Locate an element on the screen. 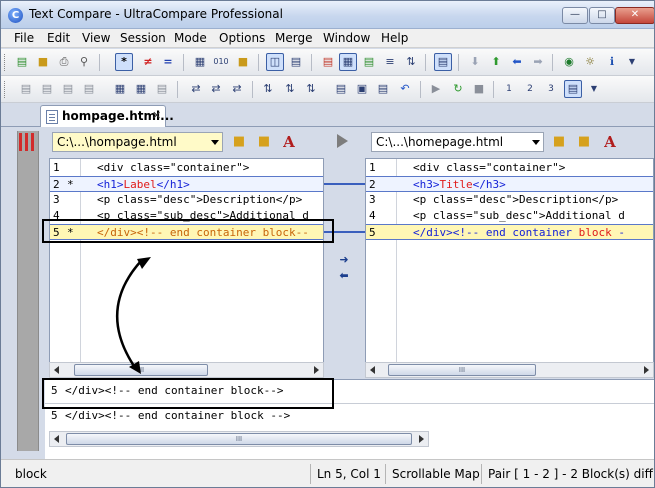 The image size is (655, 488). window-title: Text Compare - UltraCompare Professional is located at coordinates (156, 14).